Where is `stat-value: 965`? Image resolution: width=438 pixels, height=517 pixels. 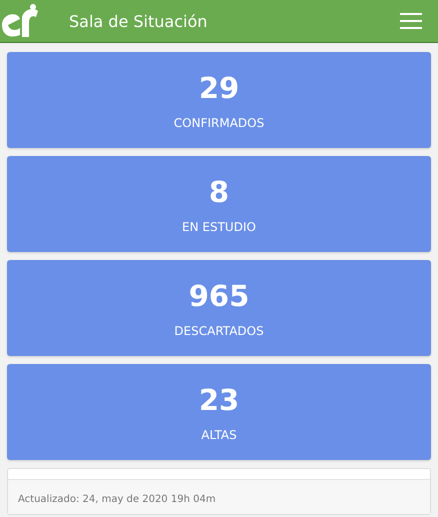 stat-value: 965 is located at coordinates (219, 296).